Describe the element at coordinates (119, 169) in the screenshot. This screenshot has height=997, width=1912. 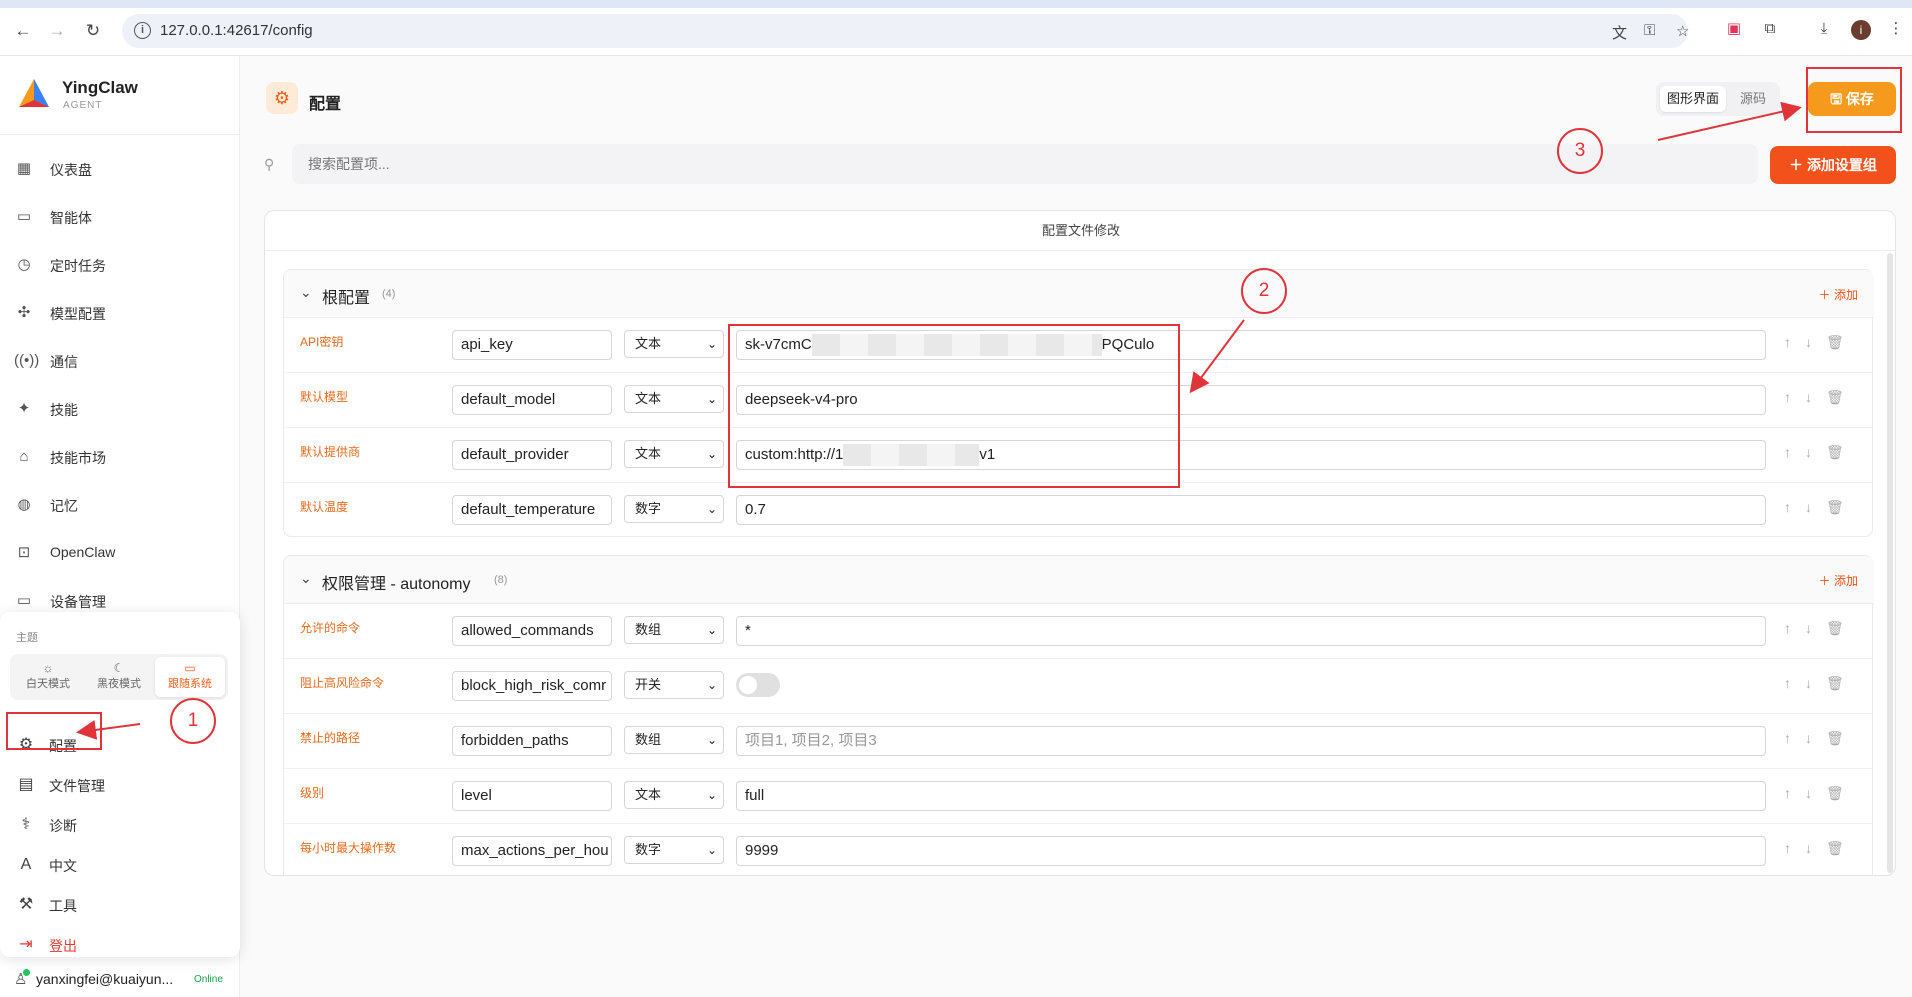
I see `sidebar-item-dashboard: ▦ 仪表盘` at that location.